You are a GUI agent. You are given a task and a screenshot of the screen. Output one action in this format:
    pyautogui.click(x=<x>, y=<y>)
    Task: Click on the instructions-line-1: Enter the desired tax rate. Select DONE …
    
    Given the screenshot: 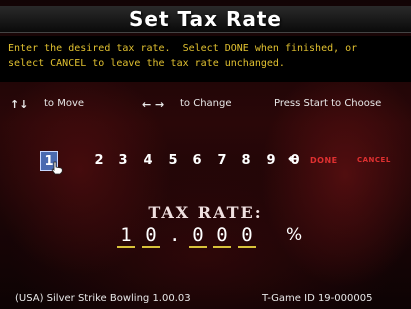 What is the action you would take?
    pyautogui.click(x=183, y=48)
    